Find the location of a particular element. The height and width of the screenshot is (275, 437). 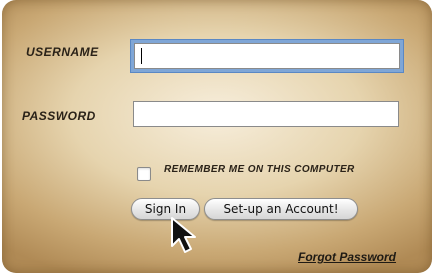

password-field is located at coordinates (266, 114).